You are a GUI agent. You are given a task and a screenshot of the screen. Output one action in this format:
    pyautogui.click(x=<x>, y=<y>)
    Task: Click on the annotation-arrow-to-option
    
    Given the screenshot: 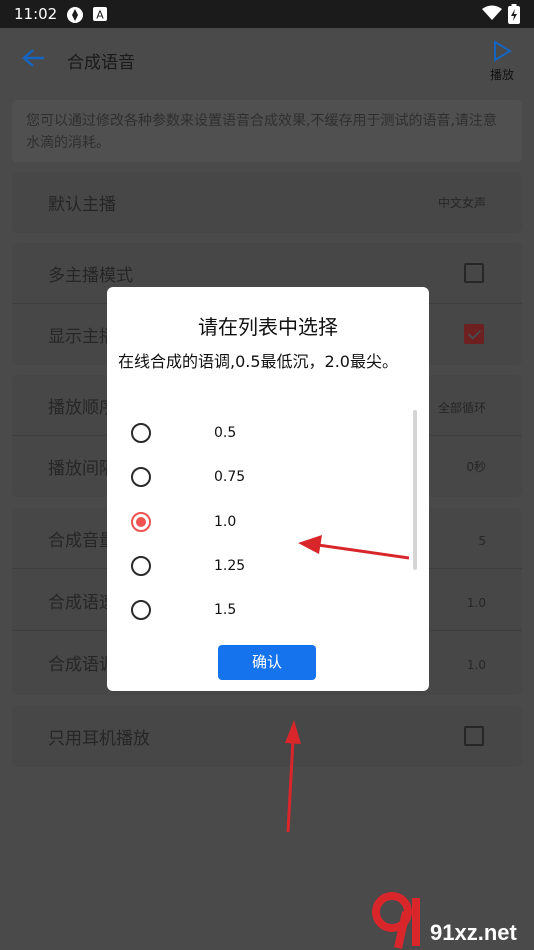 What is the action you would take?
    pyautogui.click(x=354, y=547)
    